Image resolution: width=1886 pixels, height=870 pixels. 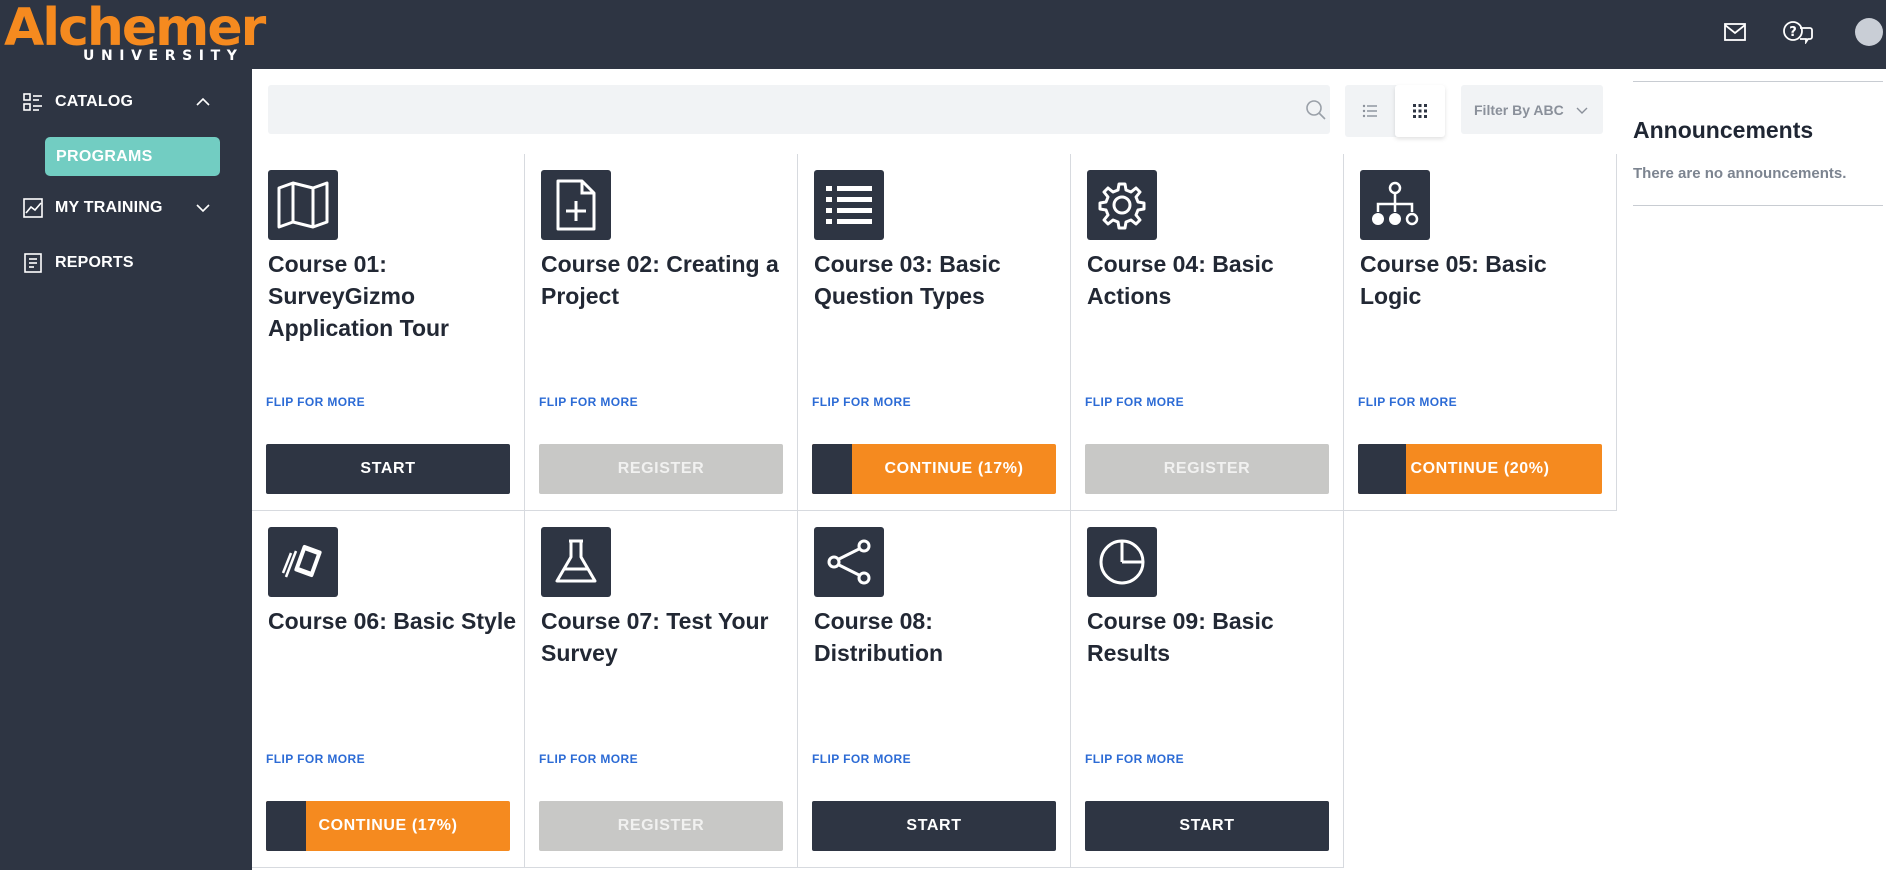 I want to click on sidebar-item-catalog: CATALOG, so click(x=126, y=101).